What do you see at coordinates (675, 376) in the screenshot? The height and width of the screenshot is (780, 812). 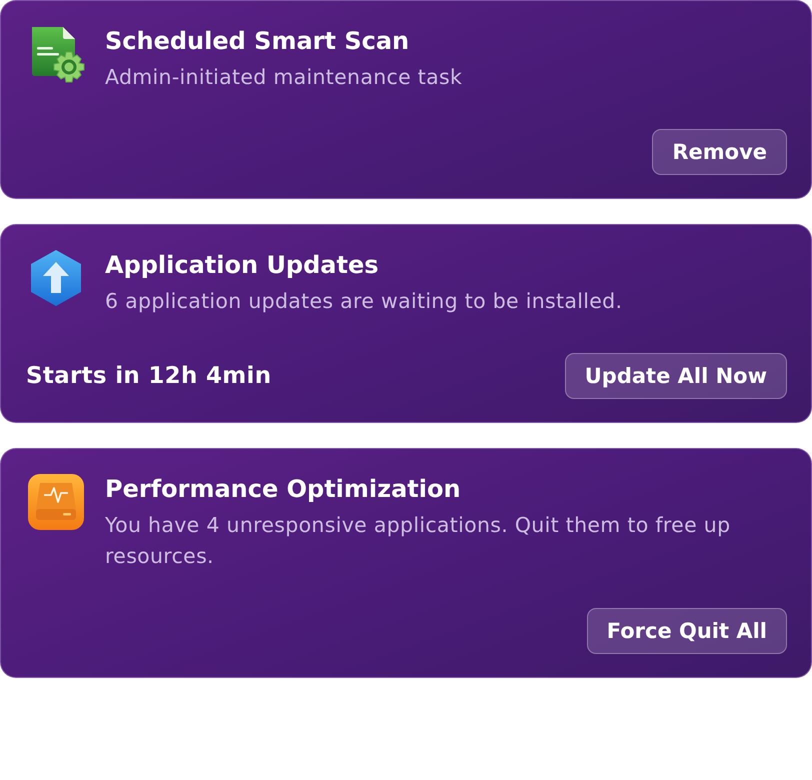 I see `action-button: Update All Now` at bounding box center [675, 376].